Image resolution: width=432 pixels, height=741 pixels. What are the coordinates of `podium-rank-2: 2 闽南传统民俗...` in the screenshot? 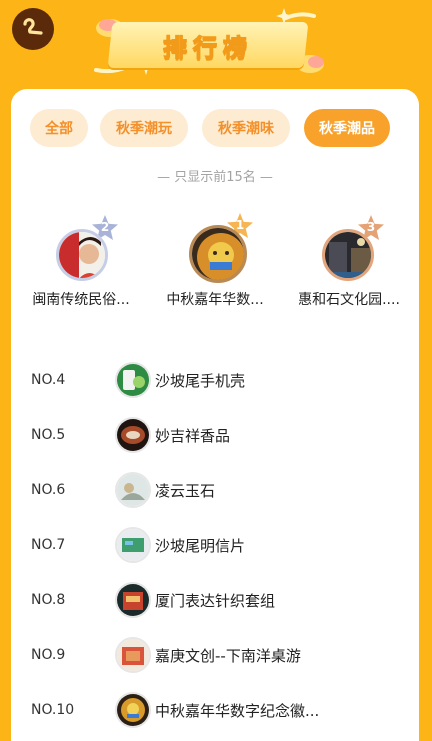 It's located at (81, 263).